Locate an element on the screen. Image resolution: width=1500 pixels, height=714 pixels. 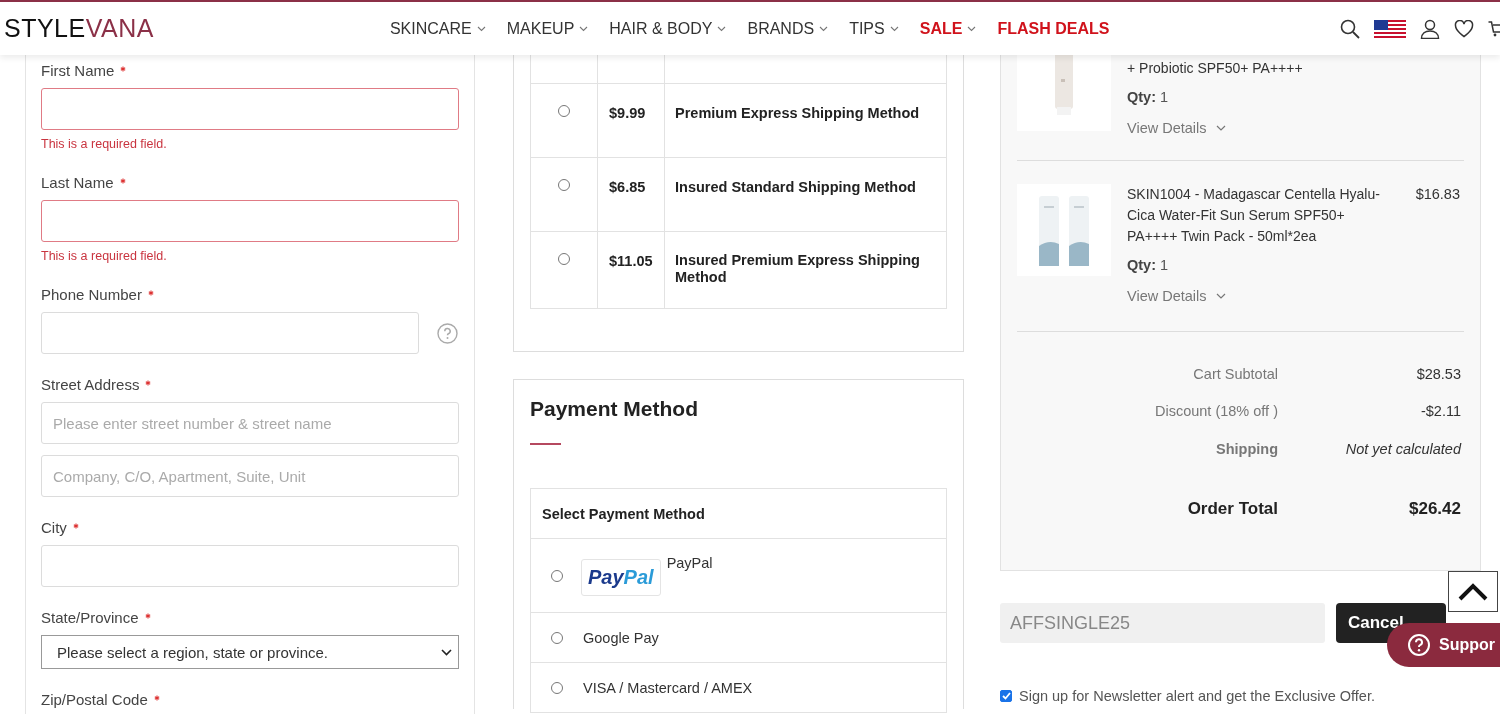
shipping-method: Insured Standard Shipping Method is located at coordinates (795, 187).